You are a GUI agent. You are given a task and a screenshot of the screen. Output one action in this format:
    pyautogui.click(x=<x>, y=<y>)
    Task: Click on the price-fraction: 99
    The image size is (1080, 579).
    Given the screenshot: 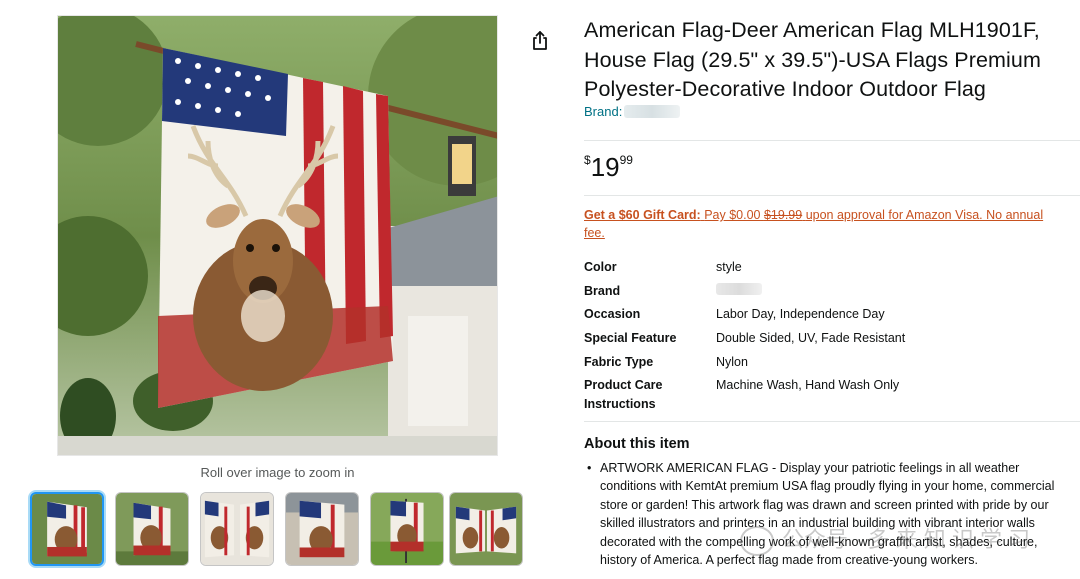 What is the action you would take?
    pyautogui.click(x=626, y=160)
    